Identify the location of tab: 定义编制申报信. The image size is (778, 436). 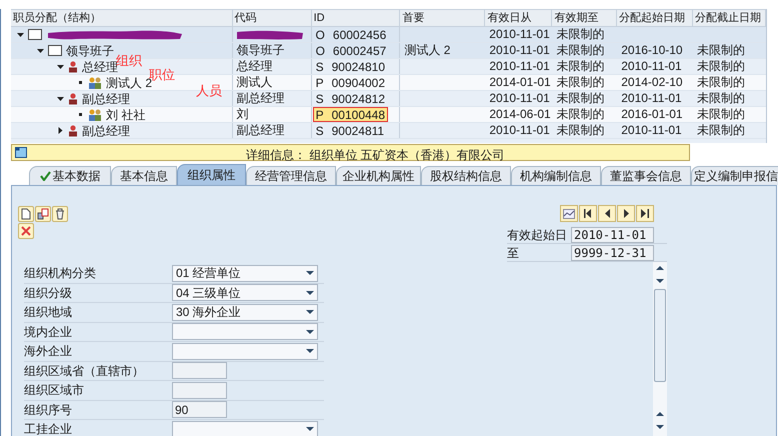
(734, 175).